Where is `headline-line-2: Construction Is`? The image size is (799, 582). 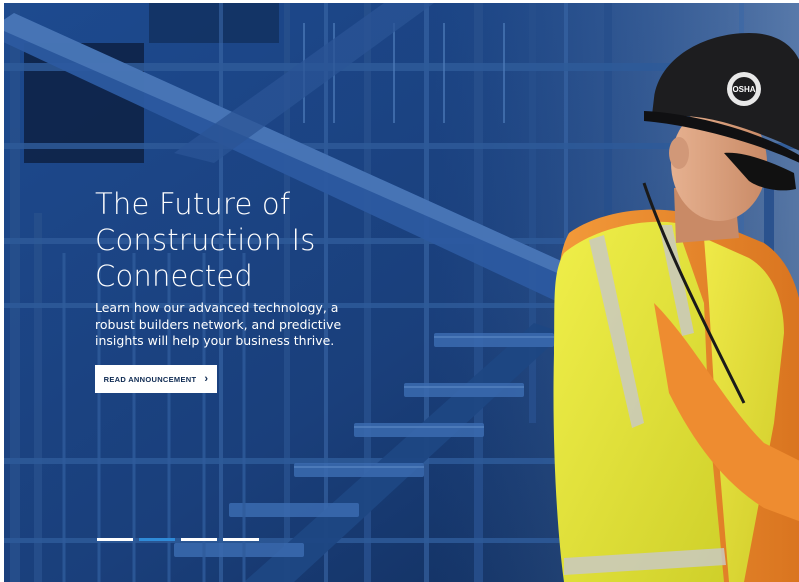
headline-line-2: Construction Is is located at coordinates (205, 240).